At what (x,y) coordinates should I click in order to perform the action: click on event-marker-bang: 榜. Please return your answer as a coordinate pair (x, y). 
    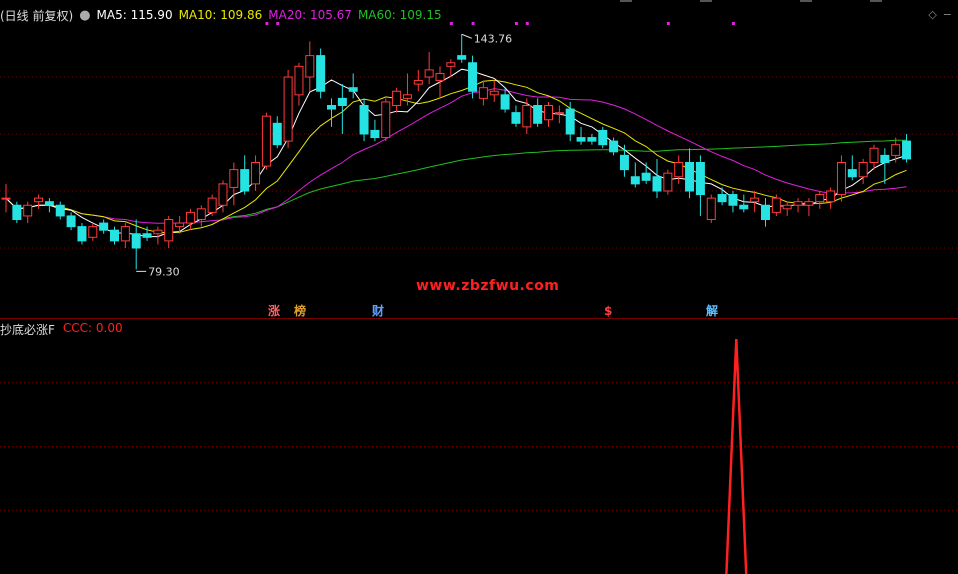
    Looking at the image, I should click on (300, 311).